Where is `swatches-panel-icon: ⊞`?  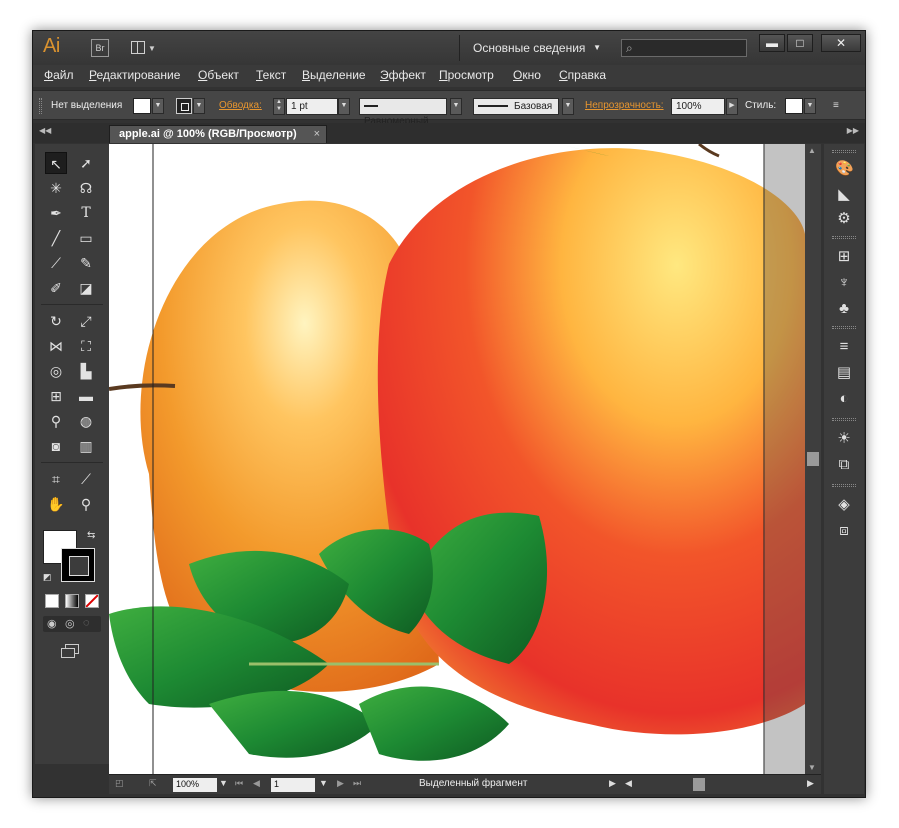
swatches-panel-icon: ⊞ is located at coordinates (844, 257).